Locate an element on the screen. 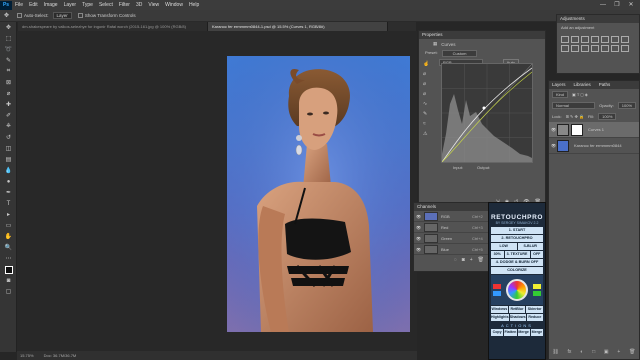  color-balance-icon is located at coordinates (625, 39).